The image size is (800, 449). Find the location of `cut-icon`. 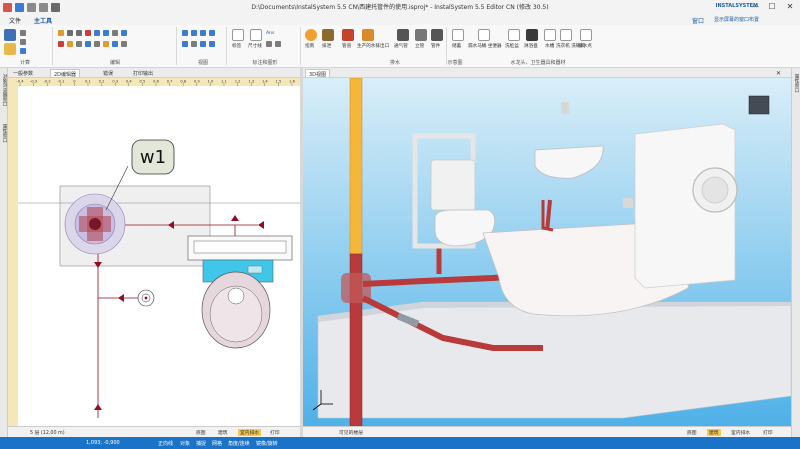

cut-icon is located at coordinates (70, 33).